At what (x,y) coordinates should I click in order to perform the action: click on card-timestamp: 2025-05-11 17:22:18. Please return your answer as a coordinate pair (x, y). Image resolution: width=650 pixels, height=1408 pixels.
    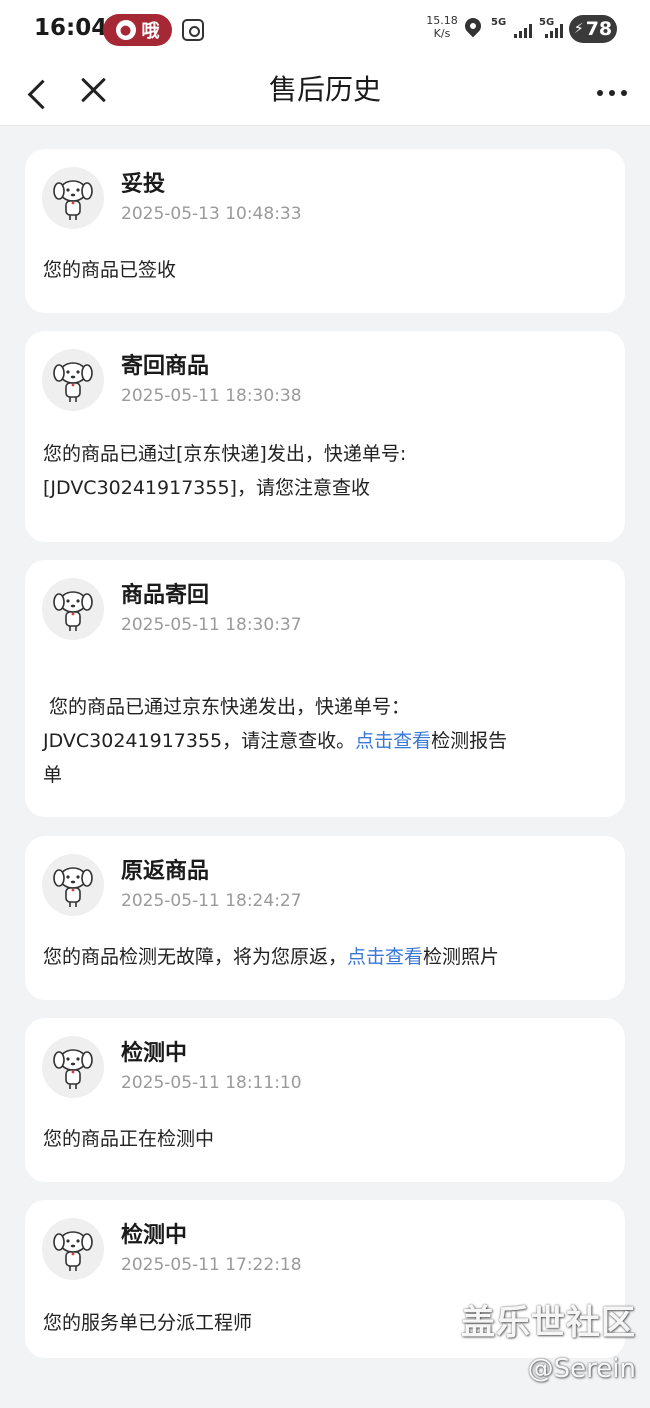
    Looking at the image, I should click on (211, 1265).